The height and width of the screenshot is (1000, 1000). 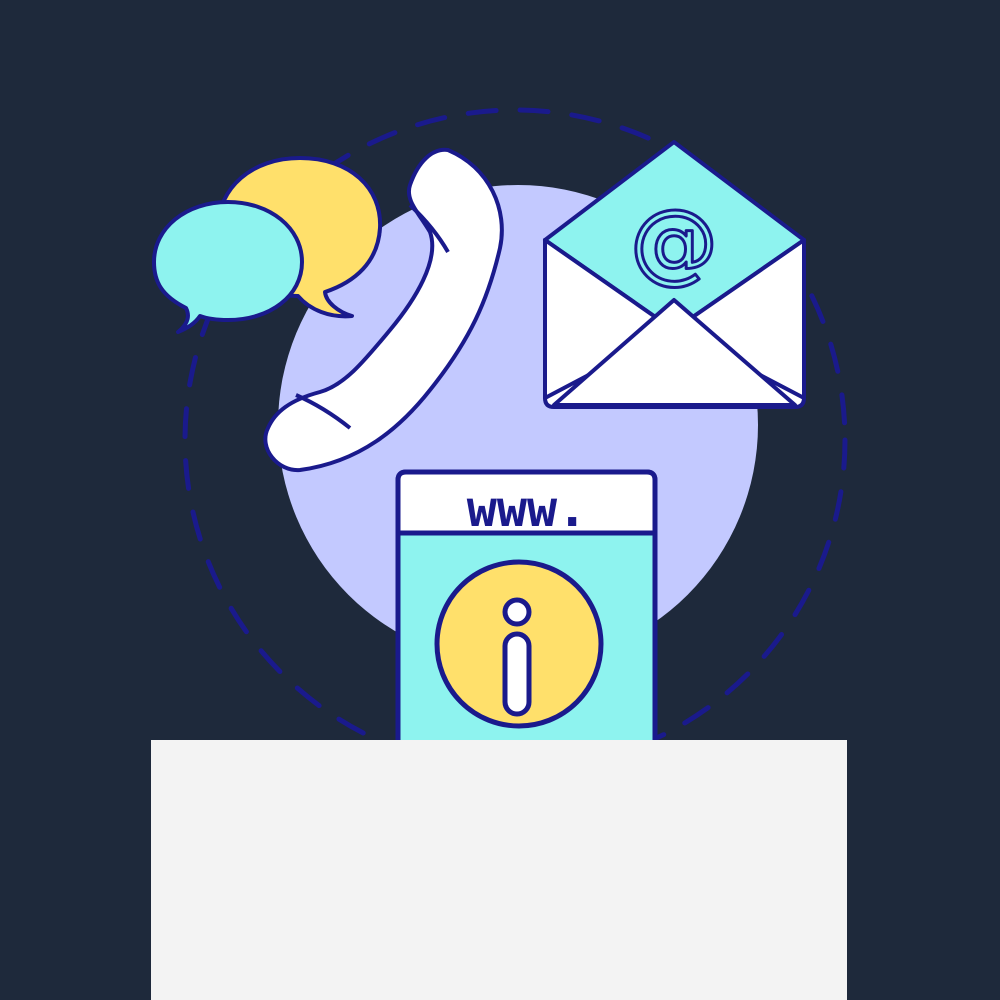 What do you see at coordinates (228, 267) in the screenshot?
I see `cyan-speech-bubble` at bounding box center [228, 267].